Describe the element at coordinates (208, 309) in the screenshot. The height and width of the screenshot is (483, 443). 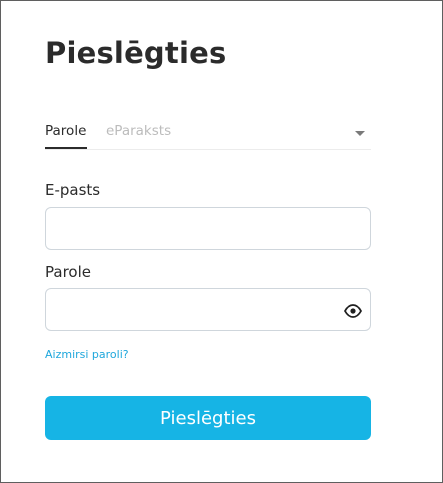
I see `password-field` at that location.